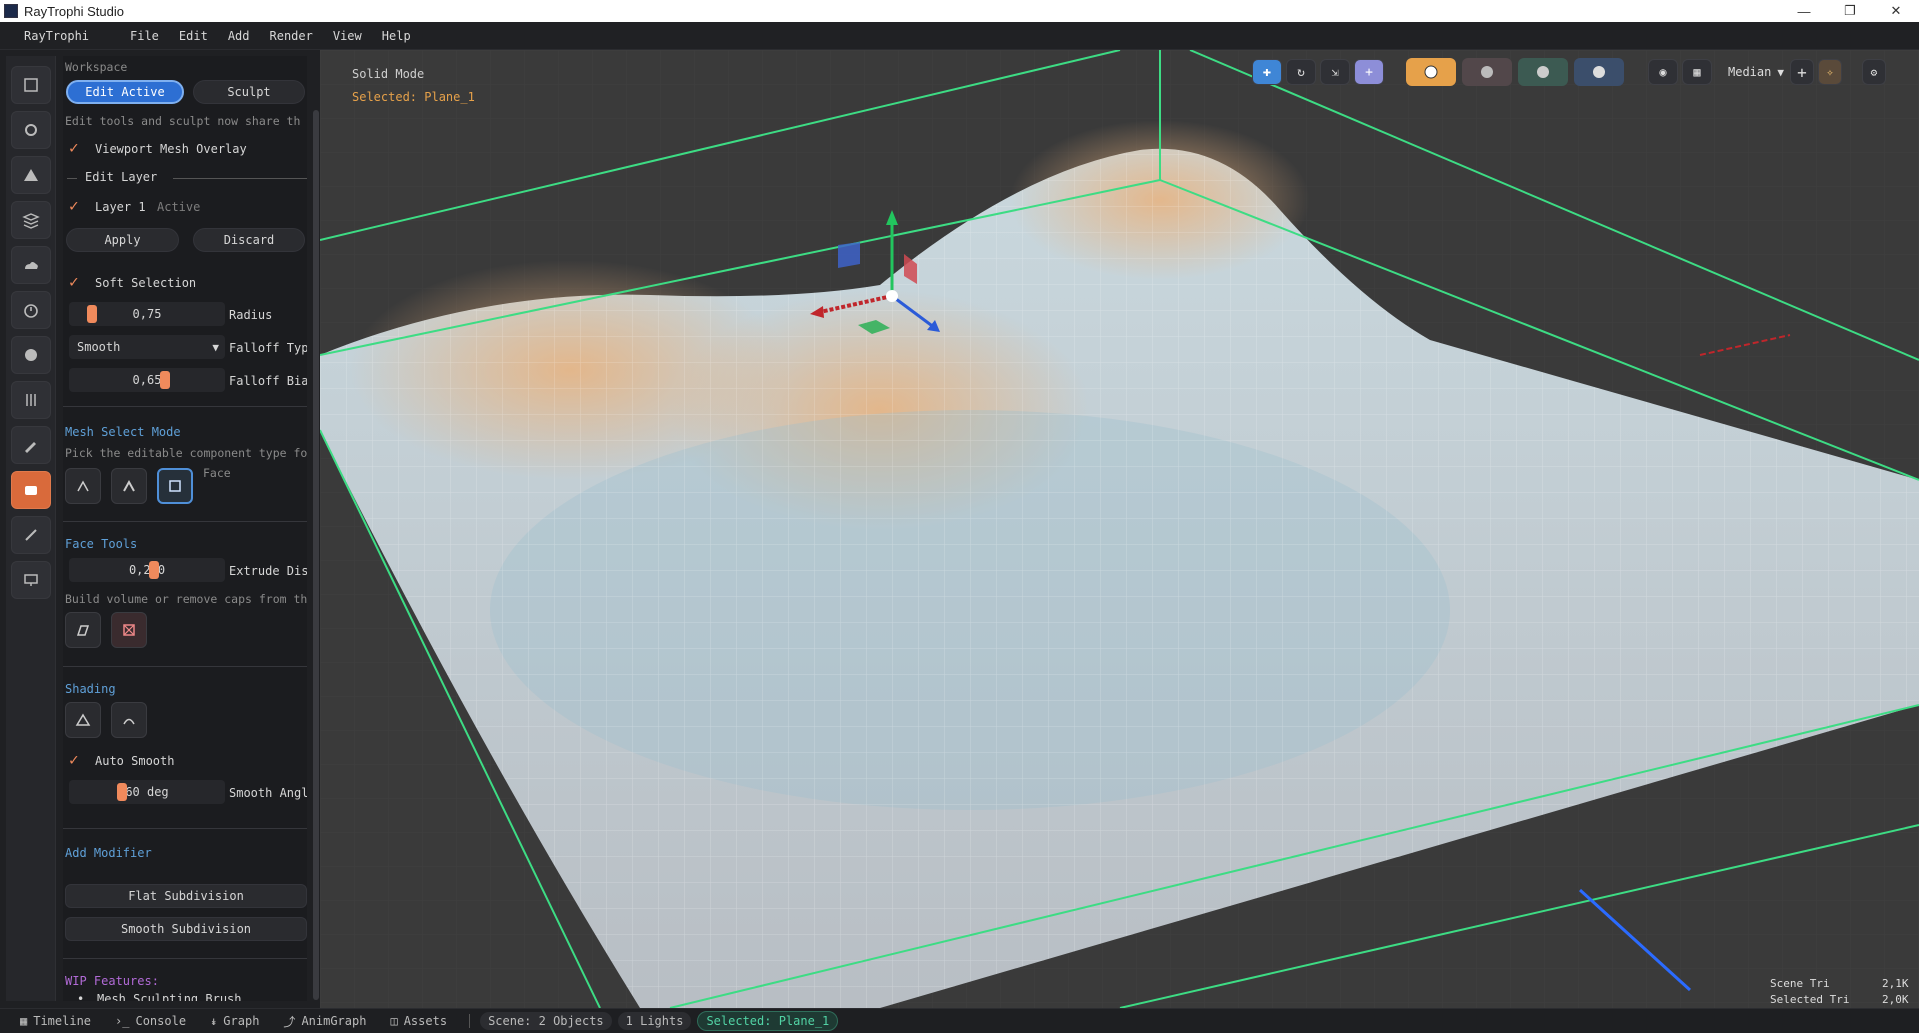 This screenshot has width=1919, height=1033. What do you see at coordinates (62, 1021) in the screenshot?
I see `timeline-tab-label: Timeline` at bounding box center [62, 1021].